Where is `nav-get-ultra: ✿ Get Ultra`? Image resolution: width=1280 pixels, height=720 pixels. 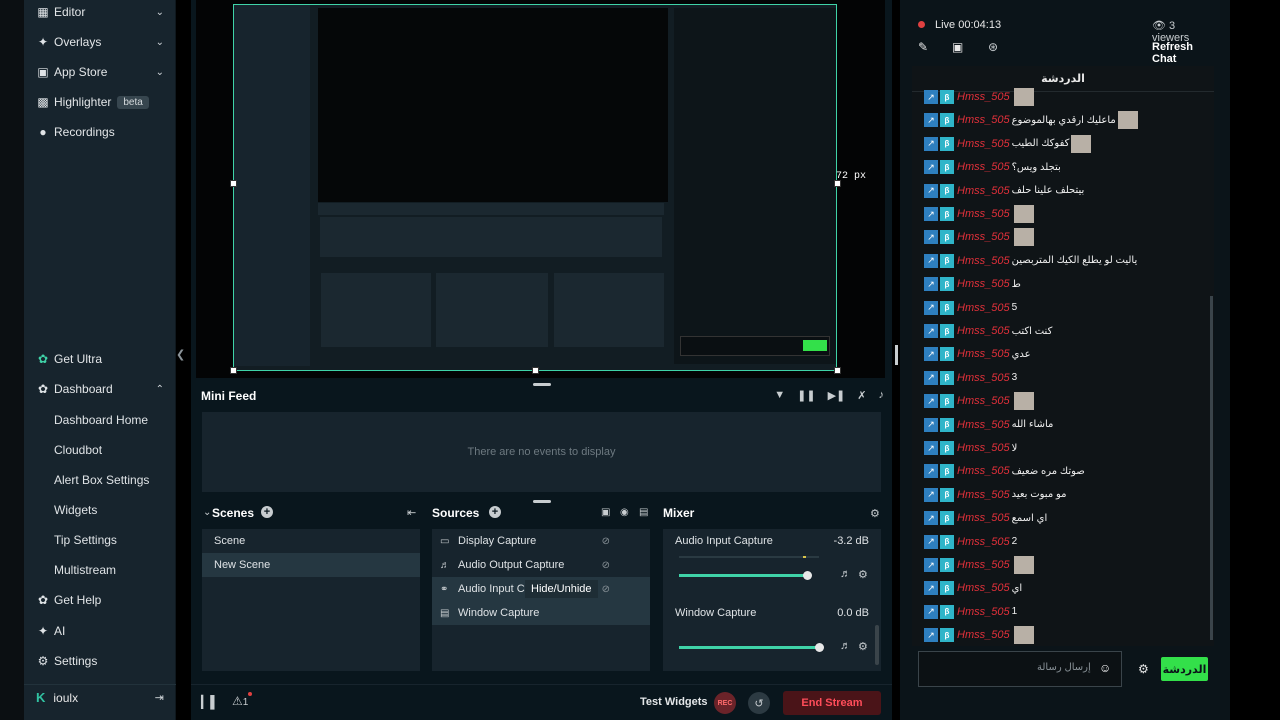
nav-get-ultra: ✿ Get Ultra is located at coordinates (100, 359).